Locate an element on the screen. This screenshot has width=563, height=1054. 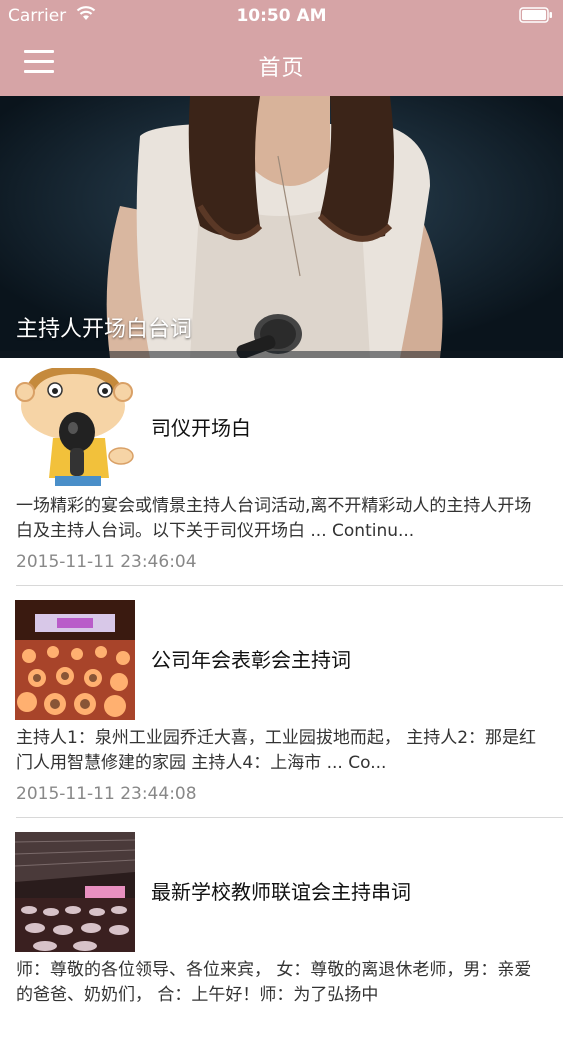
status-time: 10:50 AM is located at coordinates (281, 16).